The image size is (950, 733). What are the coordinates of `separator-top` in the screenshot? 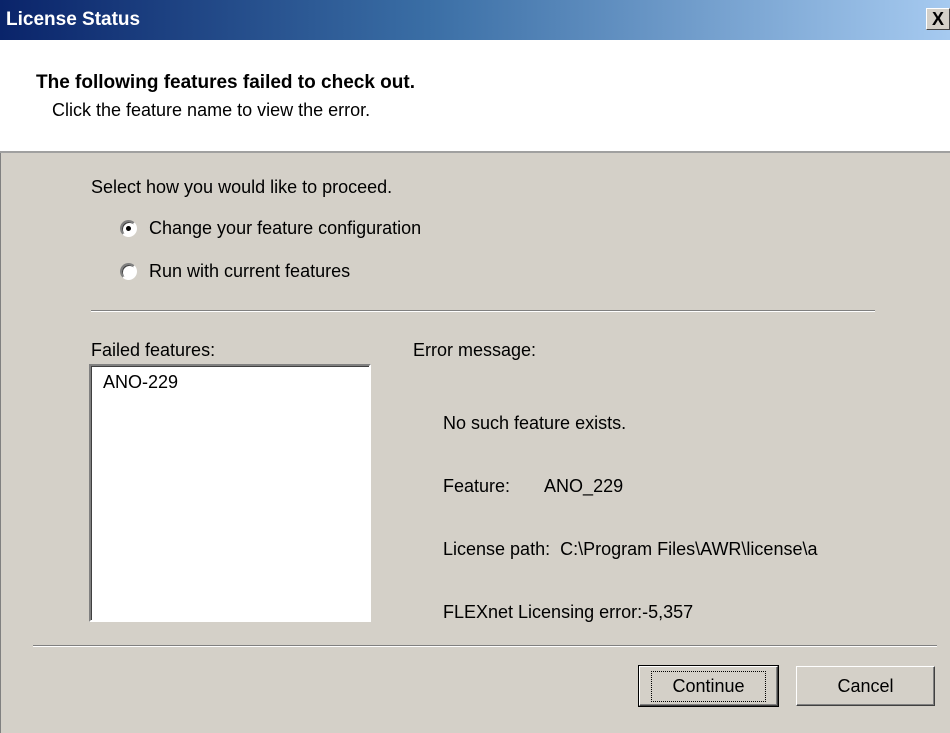 It's located at (483, 311).